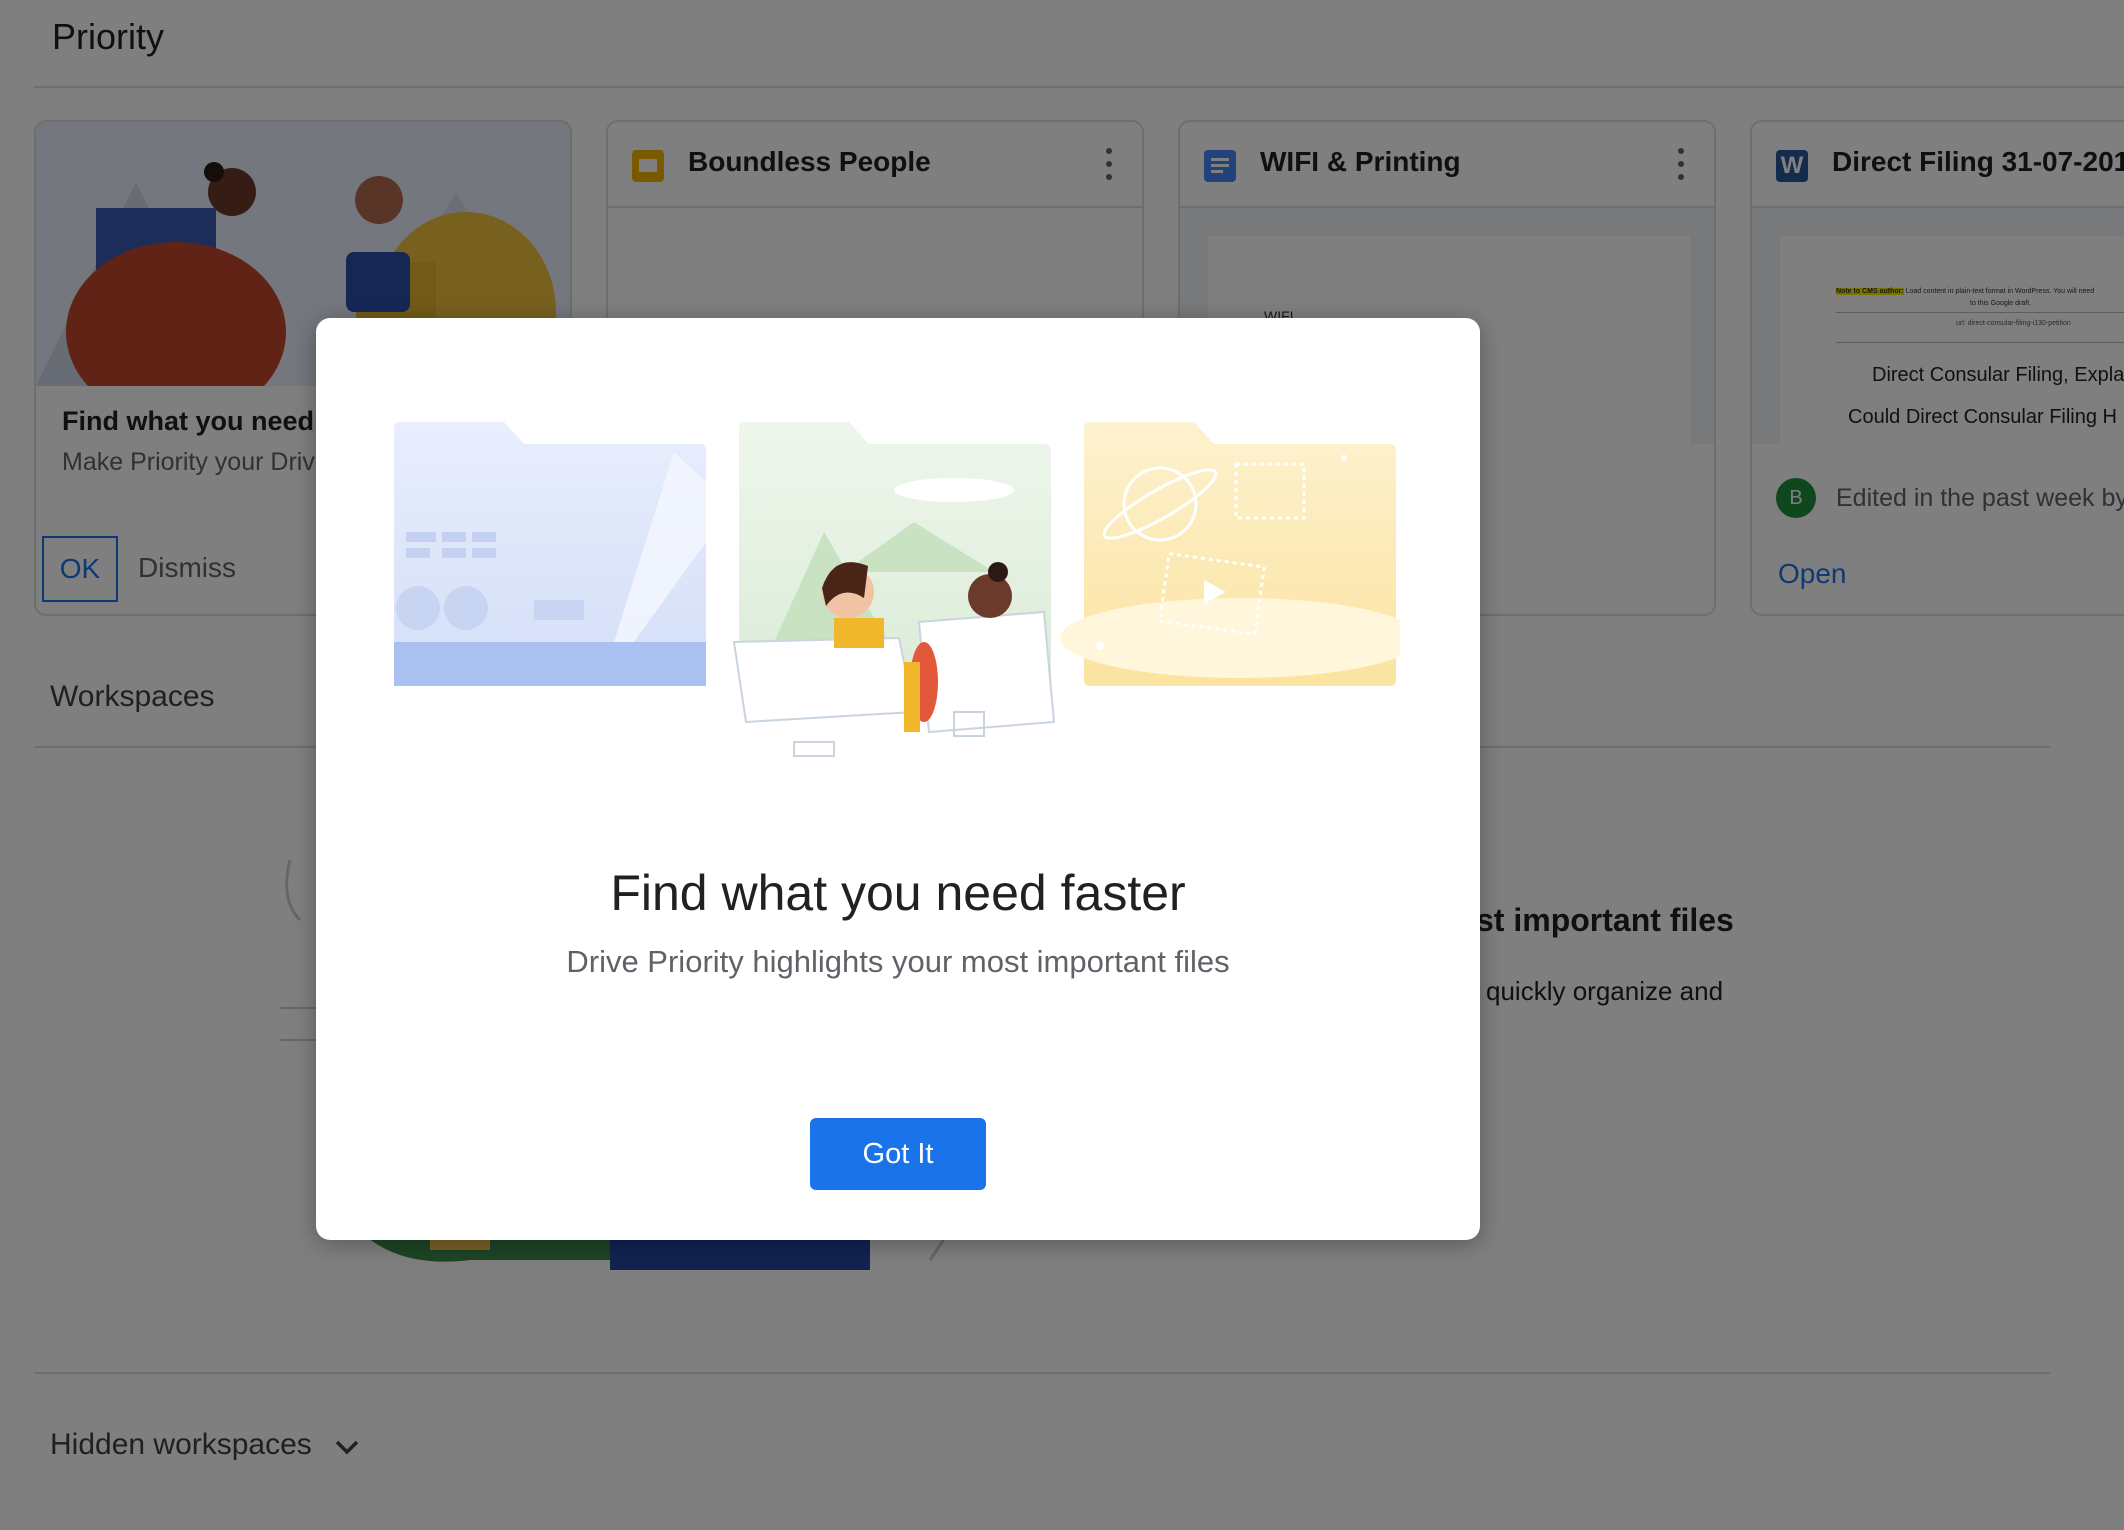 This screenshot has height=1530, width=2124. I want to click on got-it-button: Got It, so click(898, 1154).